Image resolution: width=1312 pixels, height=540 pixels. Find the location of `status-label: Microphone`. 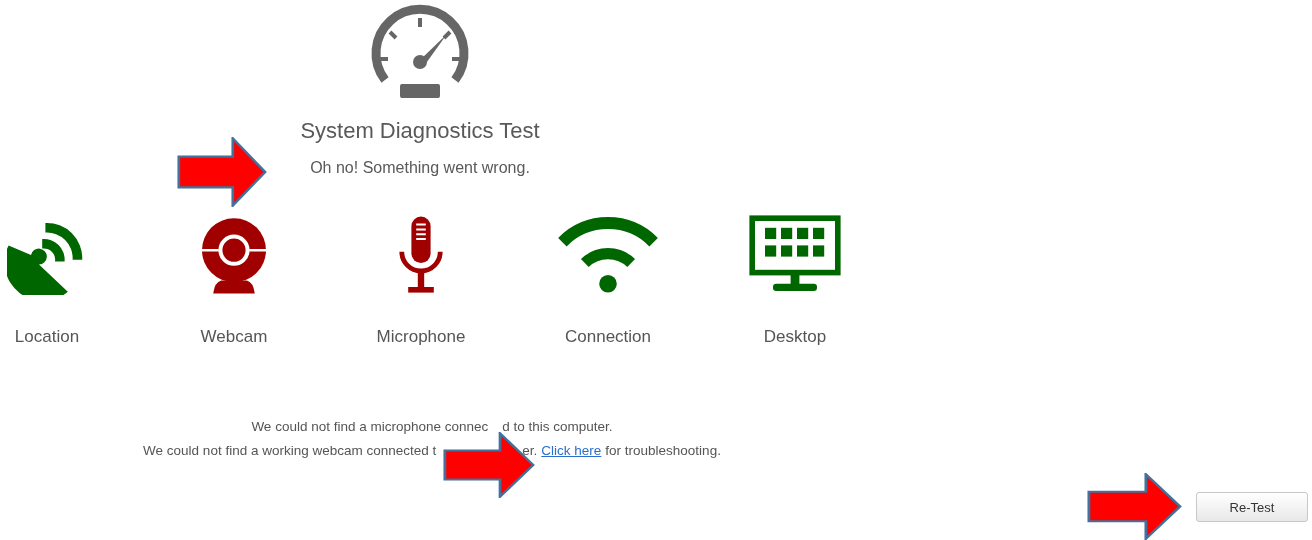

status-label: Microphone is located at coordinates (421, 337).